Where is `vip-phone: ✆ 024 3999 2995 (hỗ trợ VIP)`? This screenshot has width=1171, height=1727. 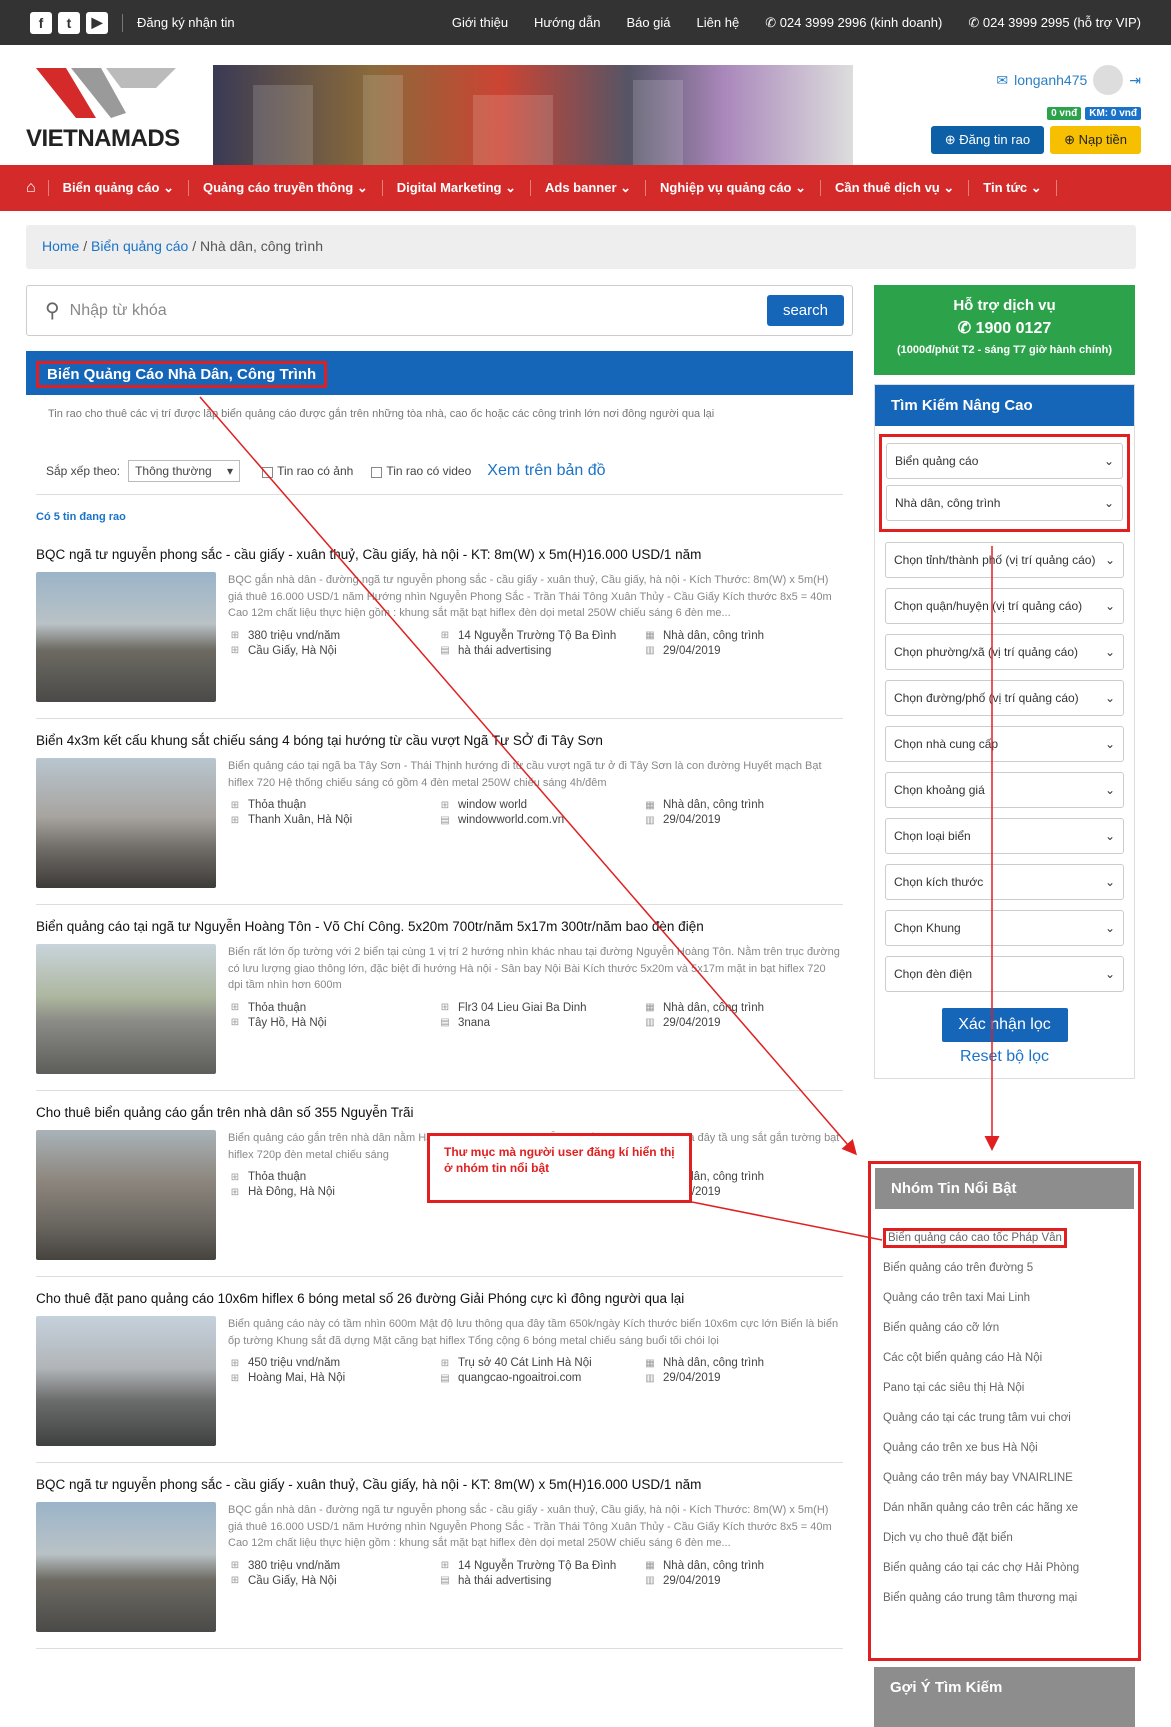 vip-phone: ✆ 024 3999 2995 (hỗ trợ VIP) is located at coordinates (1054, 23).